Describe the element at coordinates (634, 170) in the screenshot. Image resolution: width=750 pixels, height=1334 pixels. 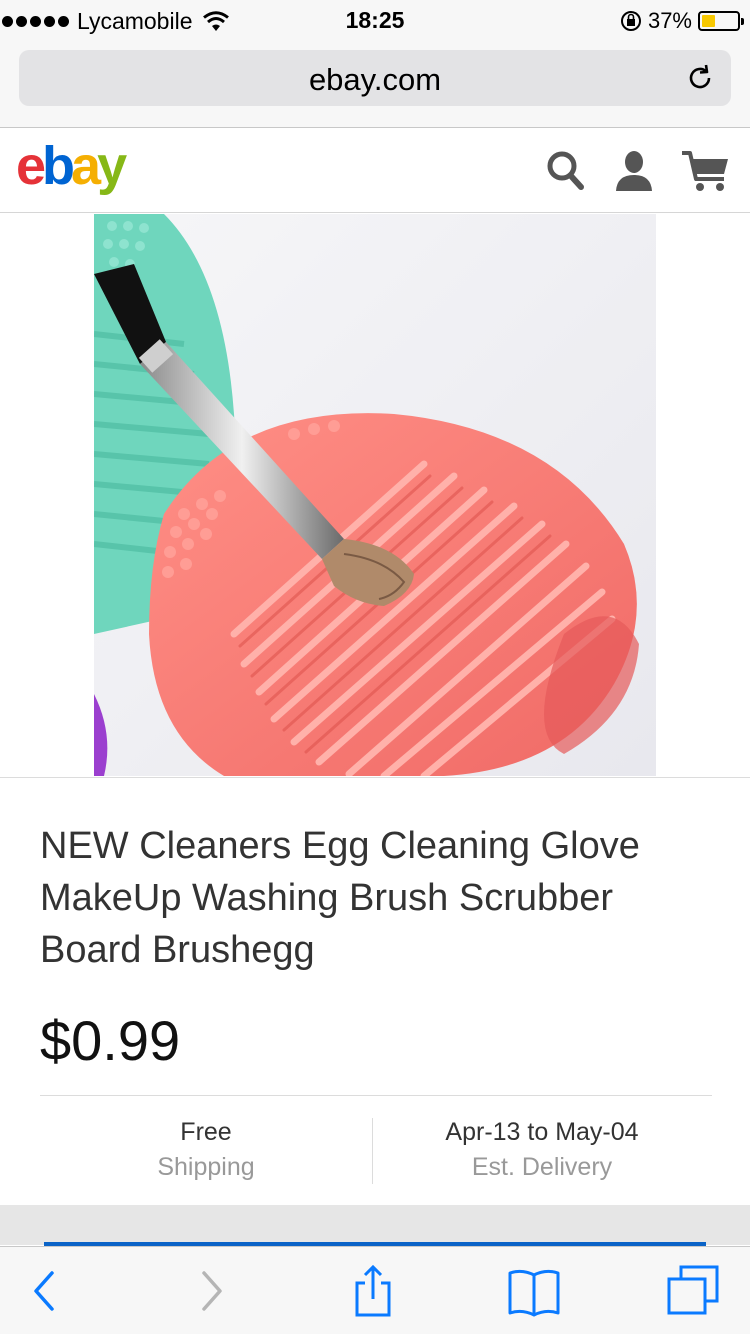
I see `user-icon` at that location.